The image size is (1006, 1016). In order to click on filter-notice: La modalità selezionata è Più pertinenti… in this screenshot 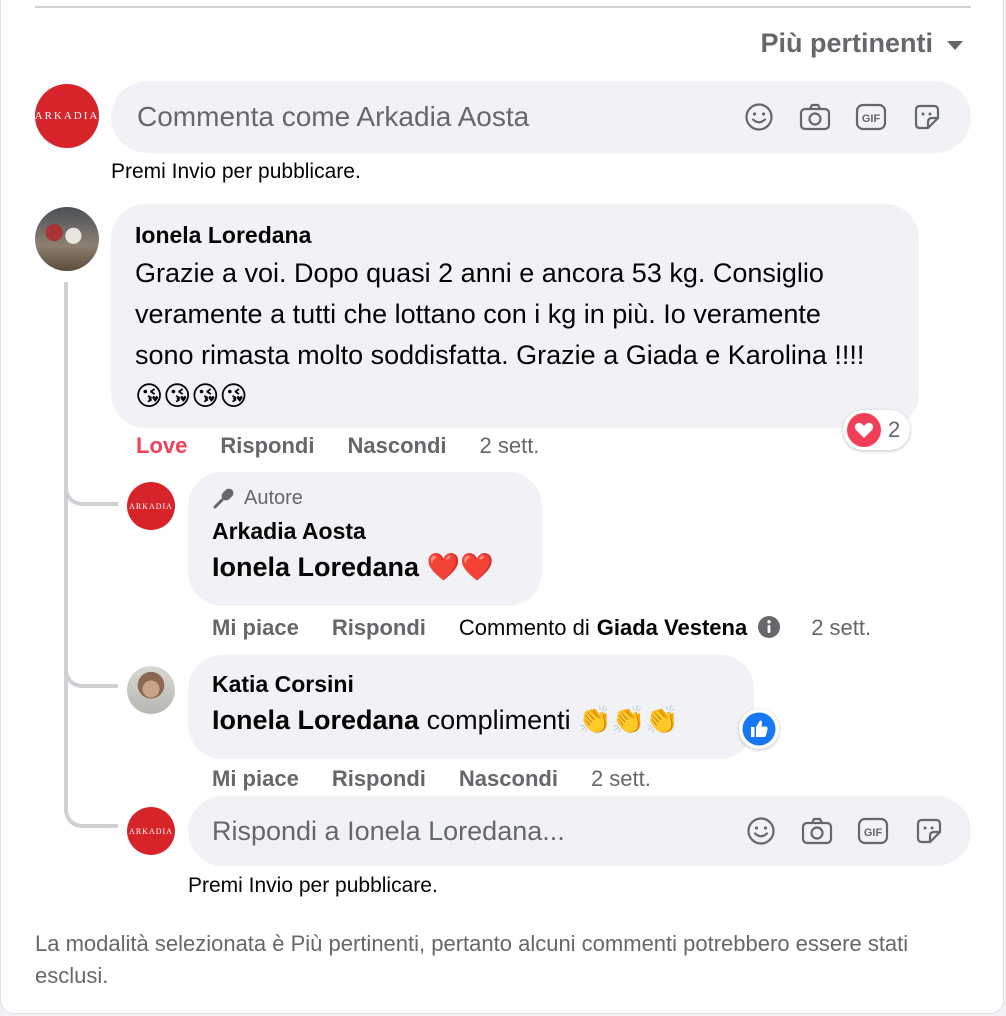, I will do `click(472, 959)`.